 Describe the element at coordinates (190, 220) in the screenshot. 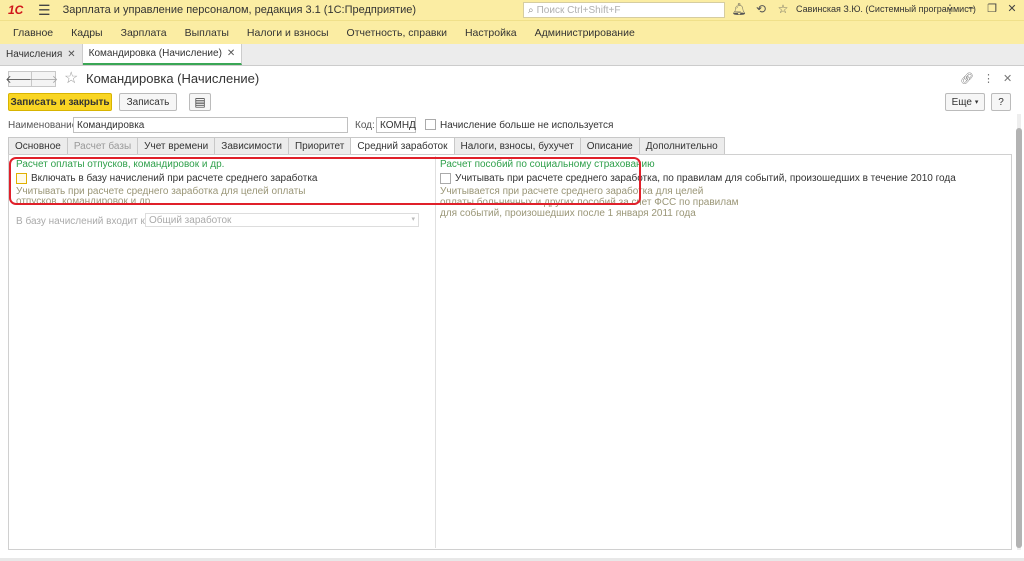

I see `base-type-value: Общий заработок` at that location.